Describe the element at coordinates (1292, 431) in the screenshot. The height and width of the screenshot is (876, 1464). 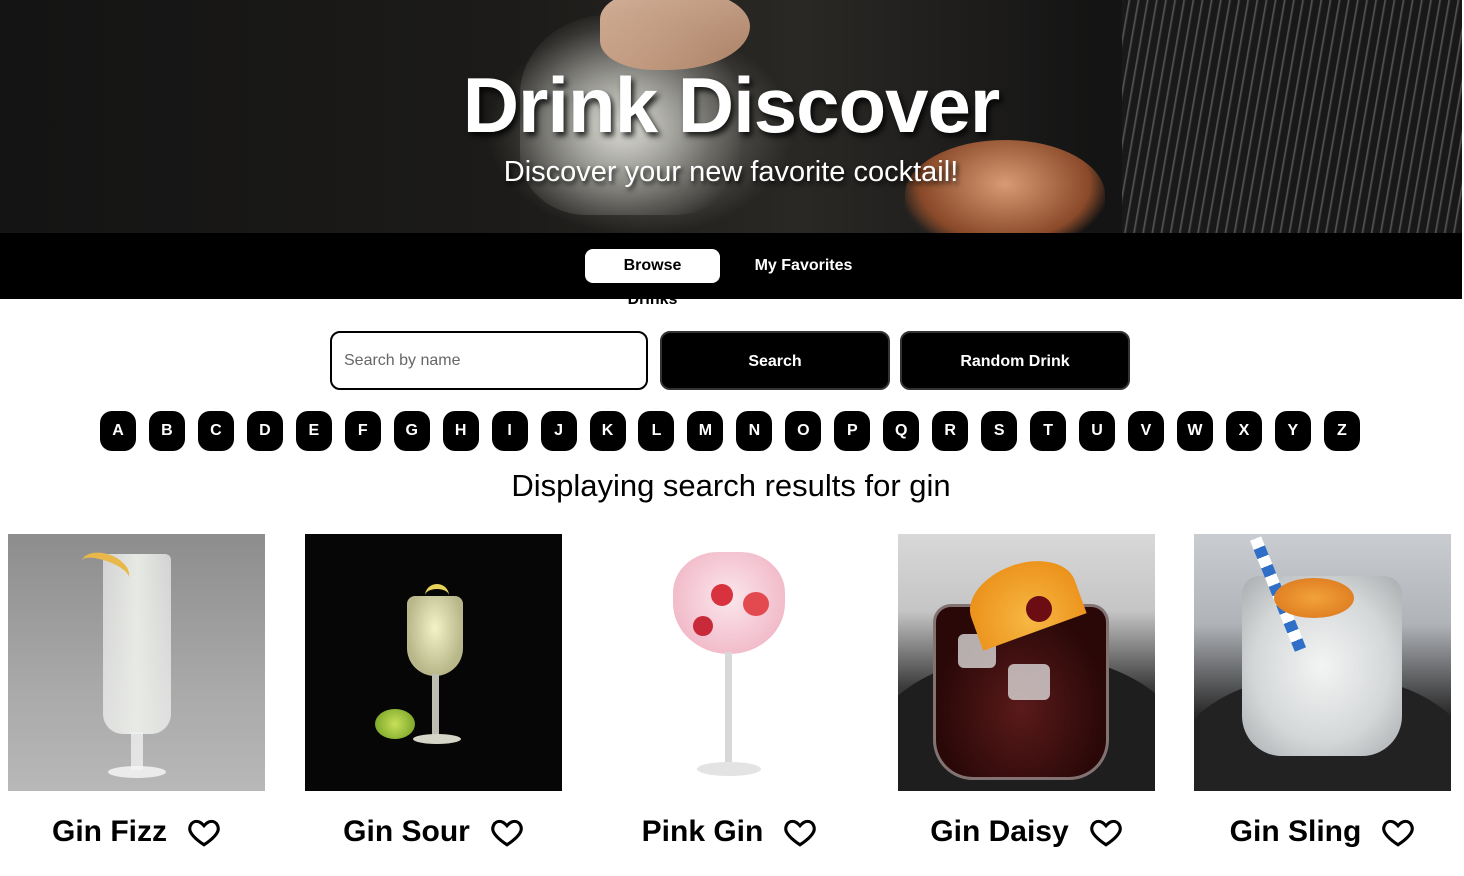
I see `letter-button-y: Y` at that location.